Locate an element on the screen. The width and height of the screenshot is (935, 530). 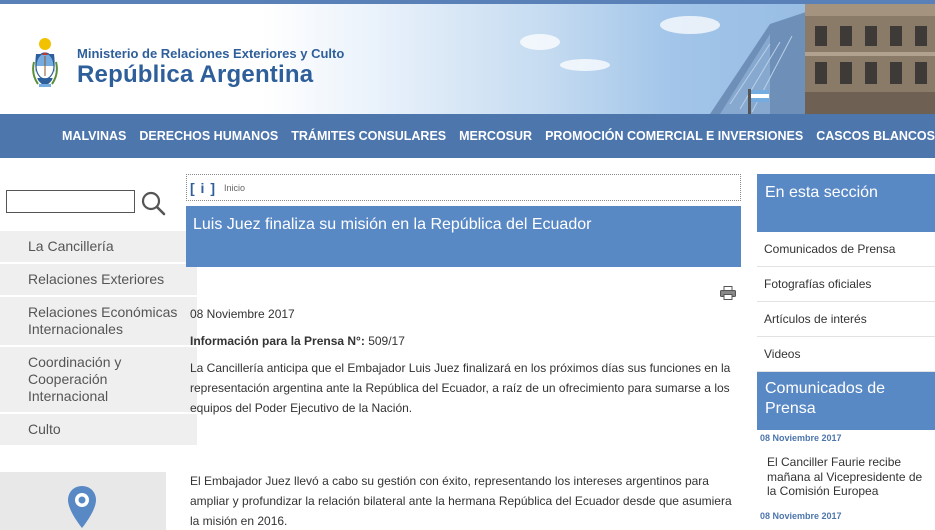
nav-item-cascos-blancos: CASCOS BLANCOS is located at coordinates (875, 136).